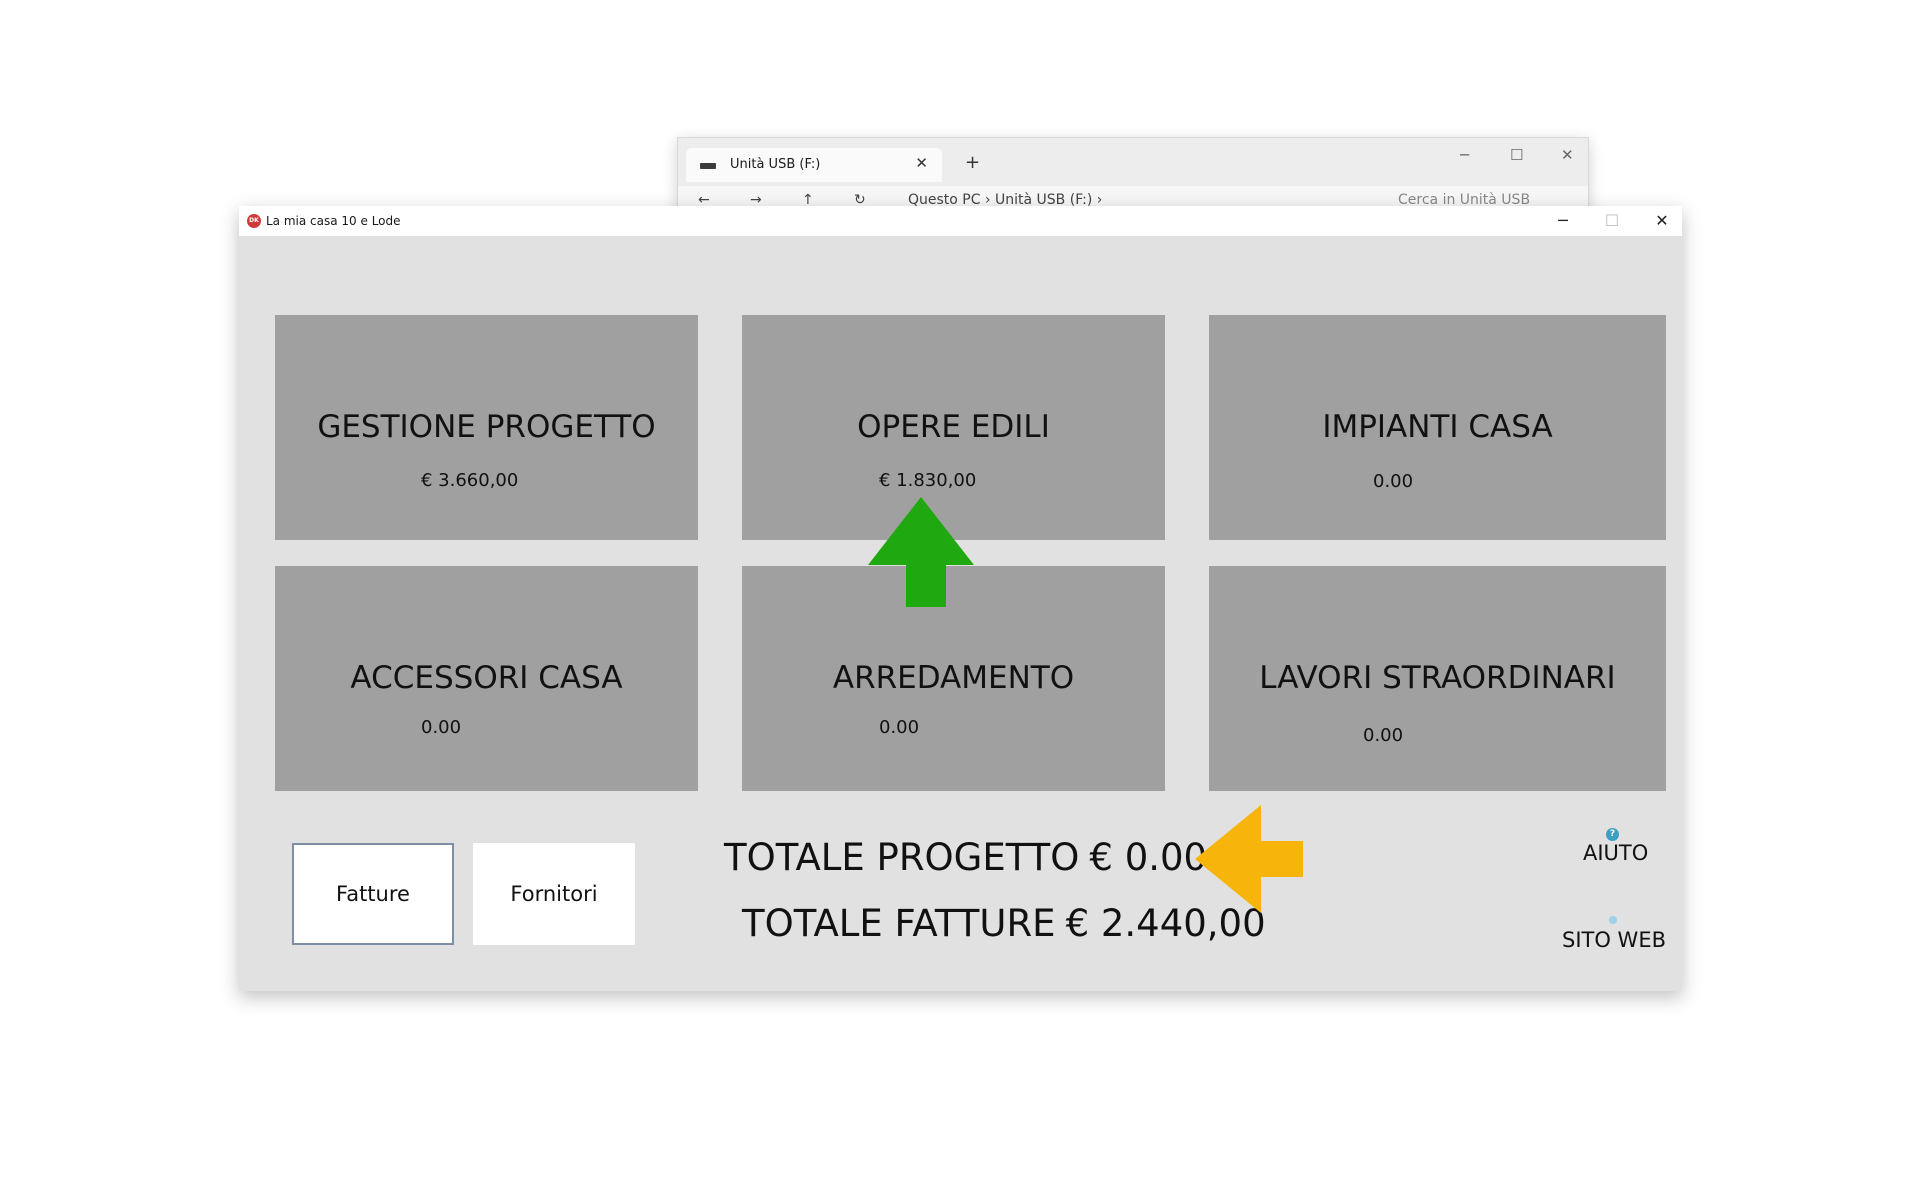 The width and height of the screenshot is (1920, 1200). What do you see at coordinates (1615, 853) in the screenshot?
I see `aiuto-link: AIUTO` at bounding box center [1615, 853].